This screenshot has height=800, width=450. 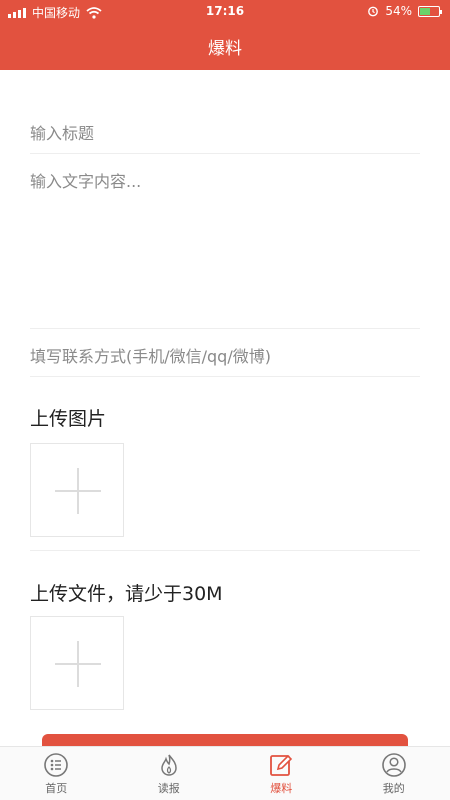 I want to click on tab-bar: 首页 读报 爆料 我的, so click(x=225, y=773).